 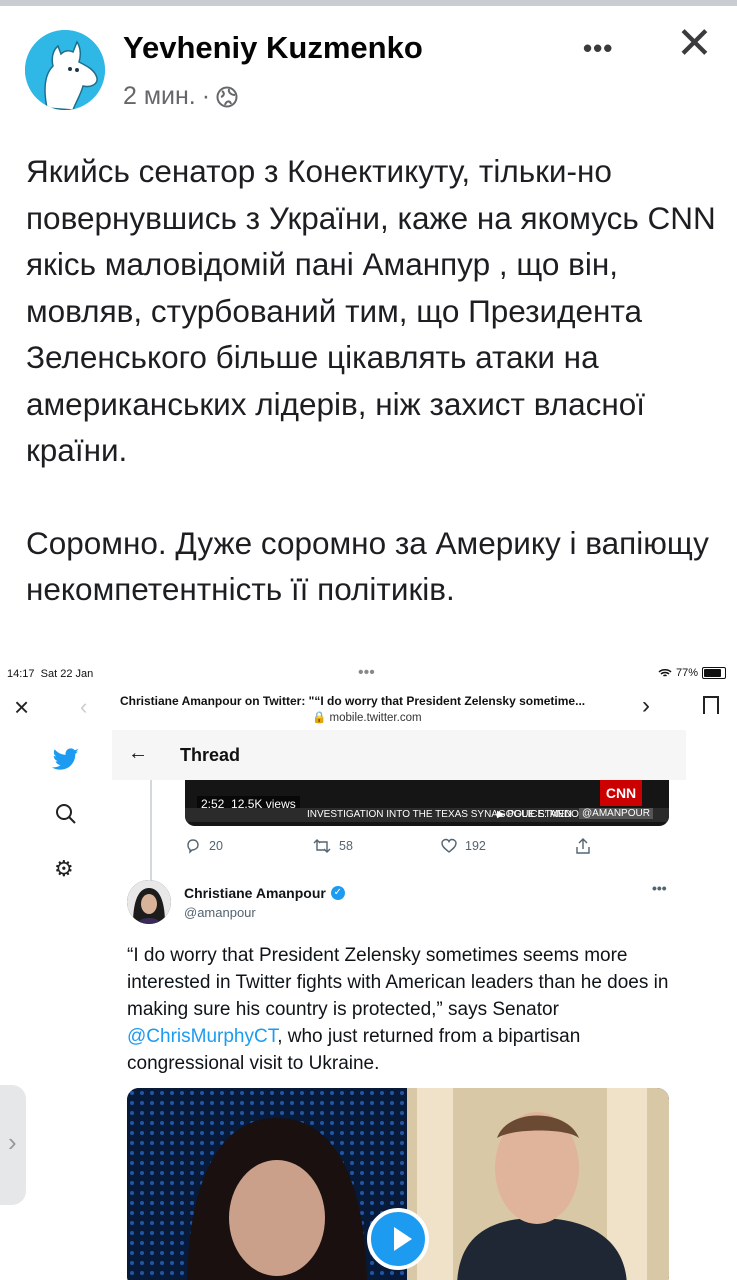 I want to click on gear-icon: ⚙, so click(x=64, y=869).